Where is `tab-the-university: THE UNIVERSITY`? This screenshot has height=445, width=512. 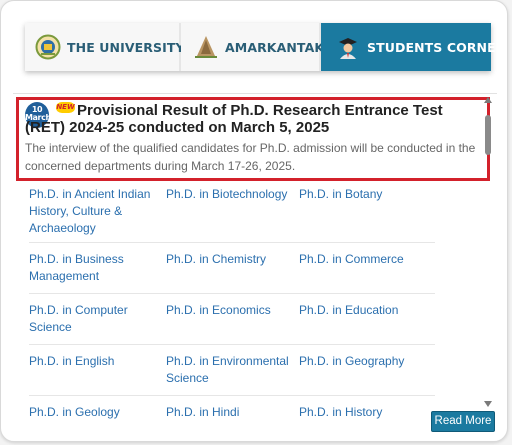
tab-the-university: THE UNIVERSITY is located at coordinates (105, 47).